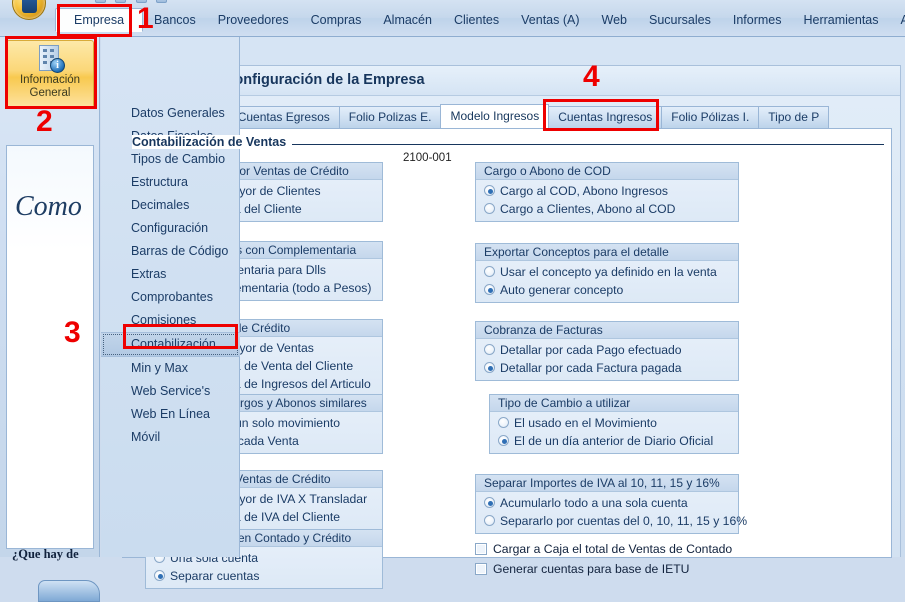 This screenshot has height=602, width=905. What do you see at coordinates (170, 228) in the screenshot?
I see `sidebar-item-configuraci-n: Configuración` at bounding box center [170, 228].